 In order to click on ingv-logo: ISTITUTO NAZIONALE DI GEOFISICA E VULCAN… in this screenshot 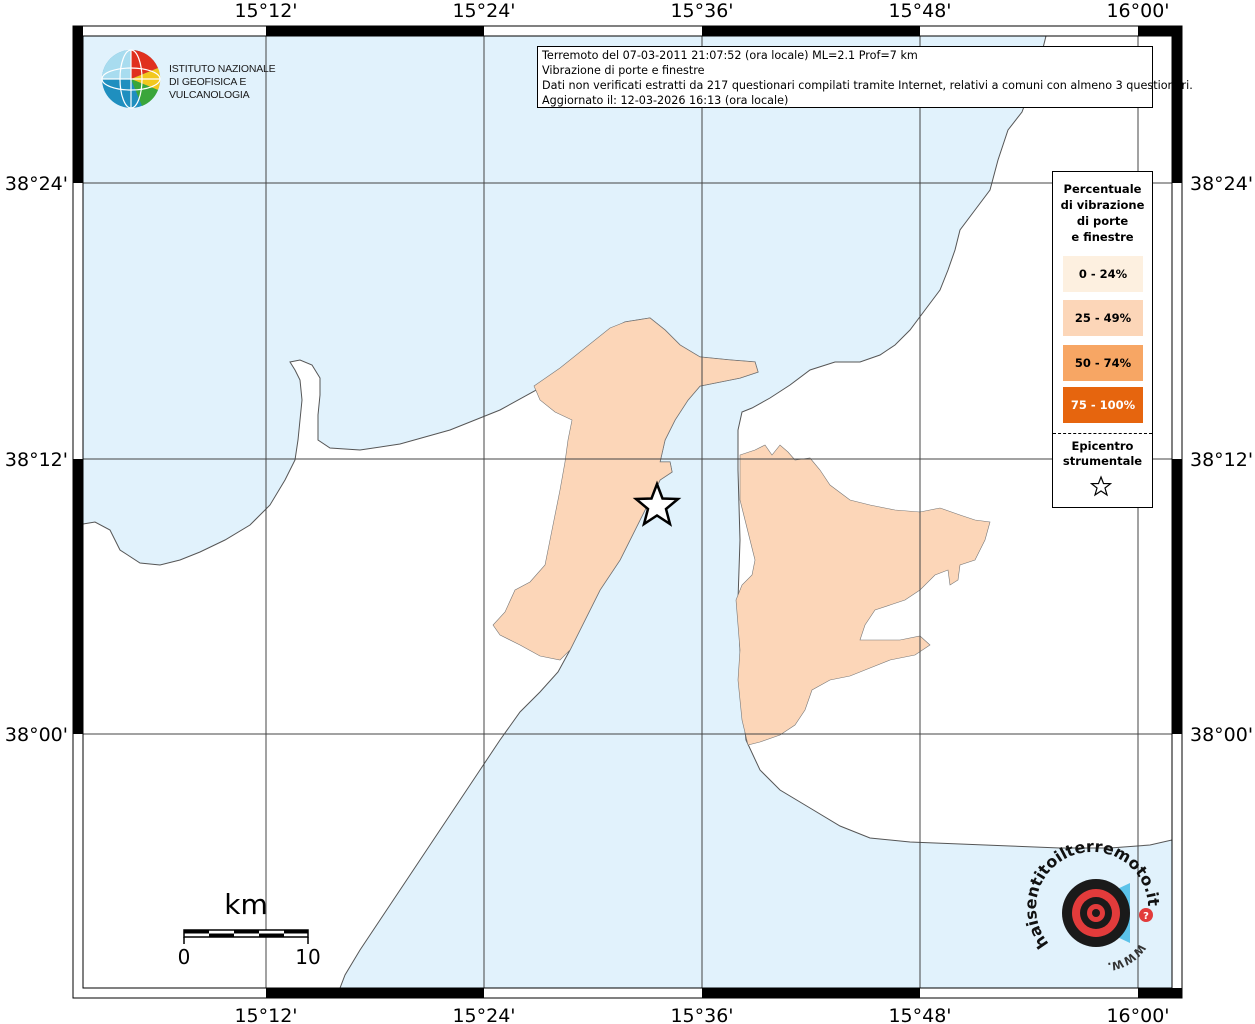, I will do `click(207, 79)`.